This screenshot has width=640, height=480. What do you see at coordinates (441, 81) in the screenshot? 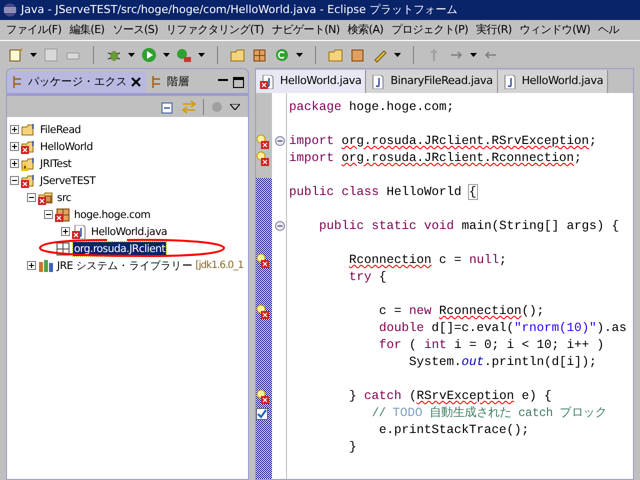
I see `editor-tab-label: BinaryFileRead.java` at bounding box center [441, 81].